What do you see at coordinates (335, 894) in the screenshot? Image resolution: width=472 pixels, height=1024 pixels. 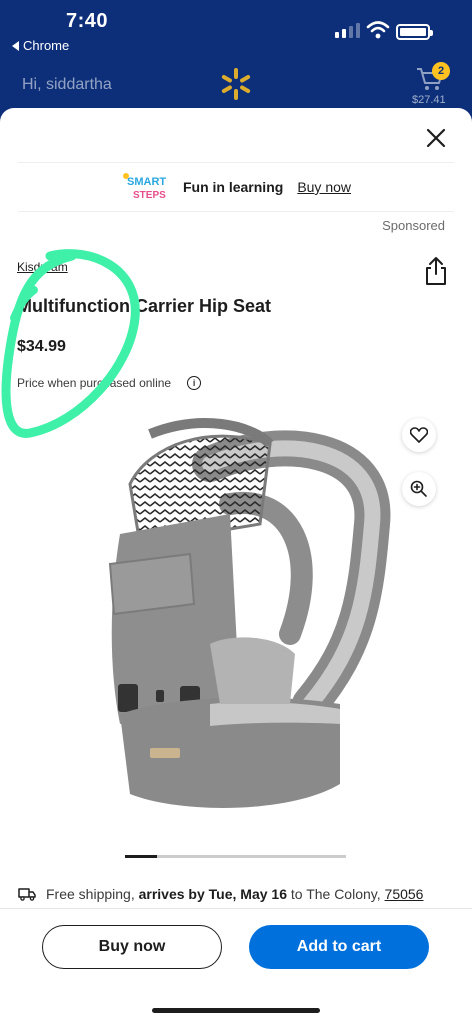 I see `shipping-destination: to The Colony,` at bounding box center [335, 894].